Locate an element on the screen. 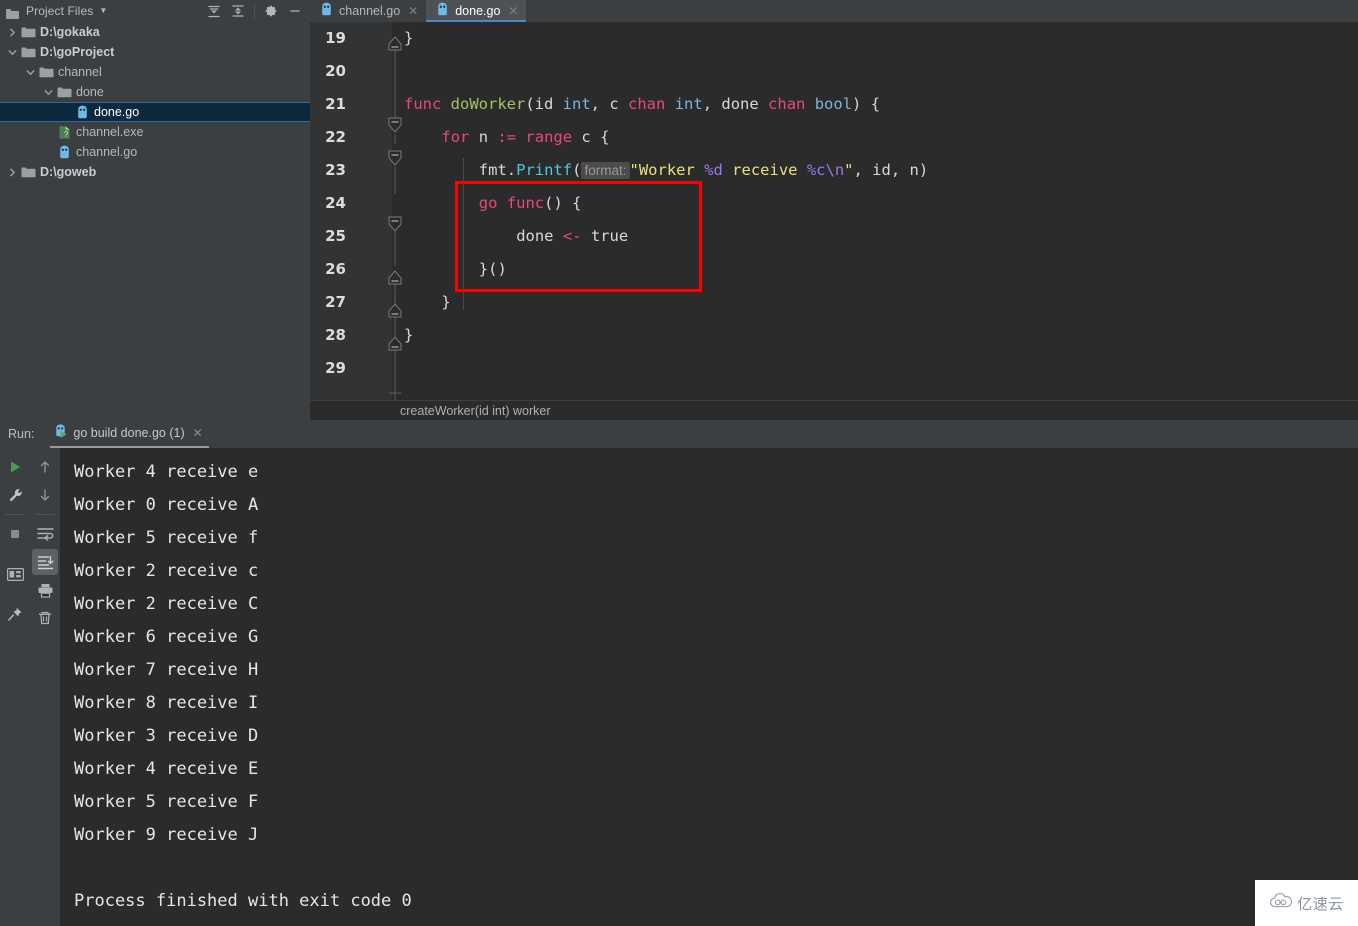  editor-tab-label: channel.go is located at coordinates (370, 11).